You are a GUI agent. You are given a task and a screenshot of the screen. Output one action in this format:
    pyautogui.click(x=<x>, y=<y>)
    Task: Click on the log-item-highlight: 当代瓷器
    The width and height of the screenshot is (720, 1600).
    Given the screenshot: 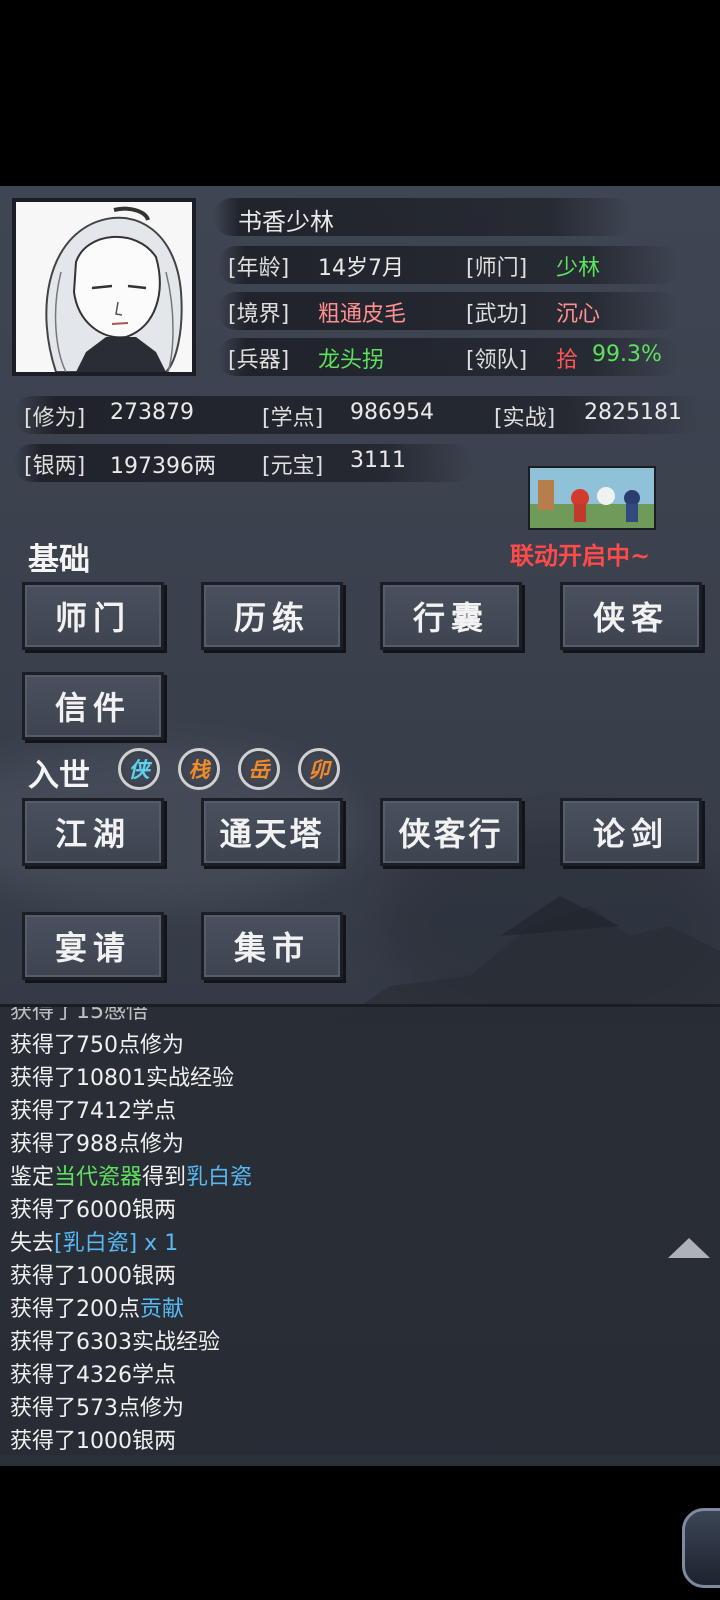 What is the action you would take?
    pyautogui.click(x=98, y=1177)
    